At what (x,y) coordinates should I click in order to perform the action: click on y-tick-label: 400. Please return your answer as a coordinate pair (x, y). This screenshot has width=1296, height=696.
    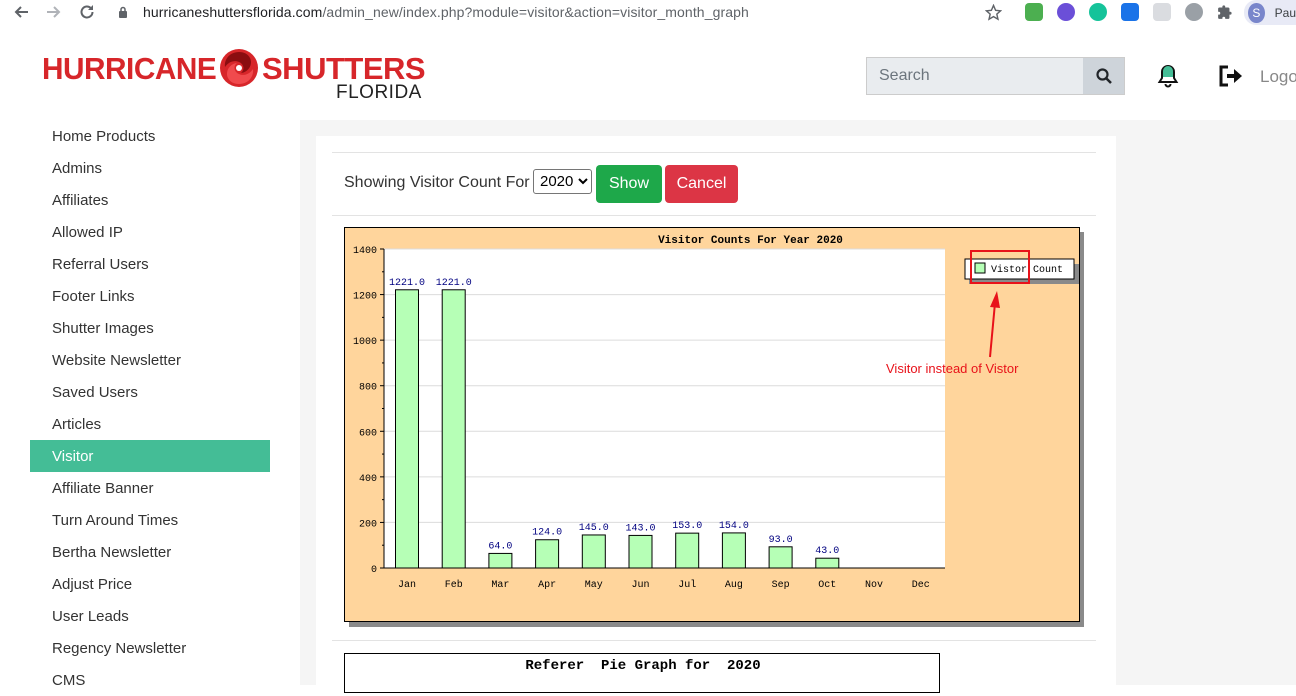
    Looking at the image, I should click on (368, 479).